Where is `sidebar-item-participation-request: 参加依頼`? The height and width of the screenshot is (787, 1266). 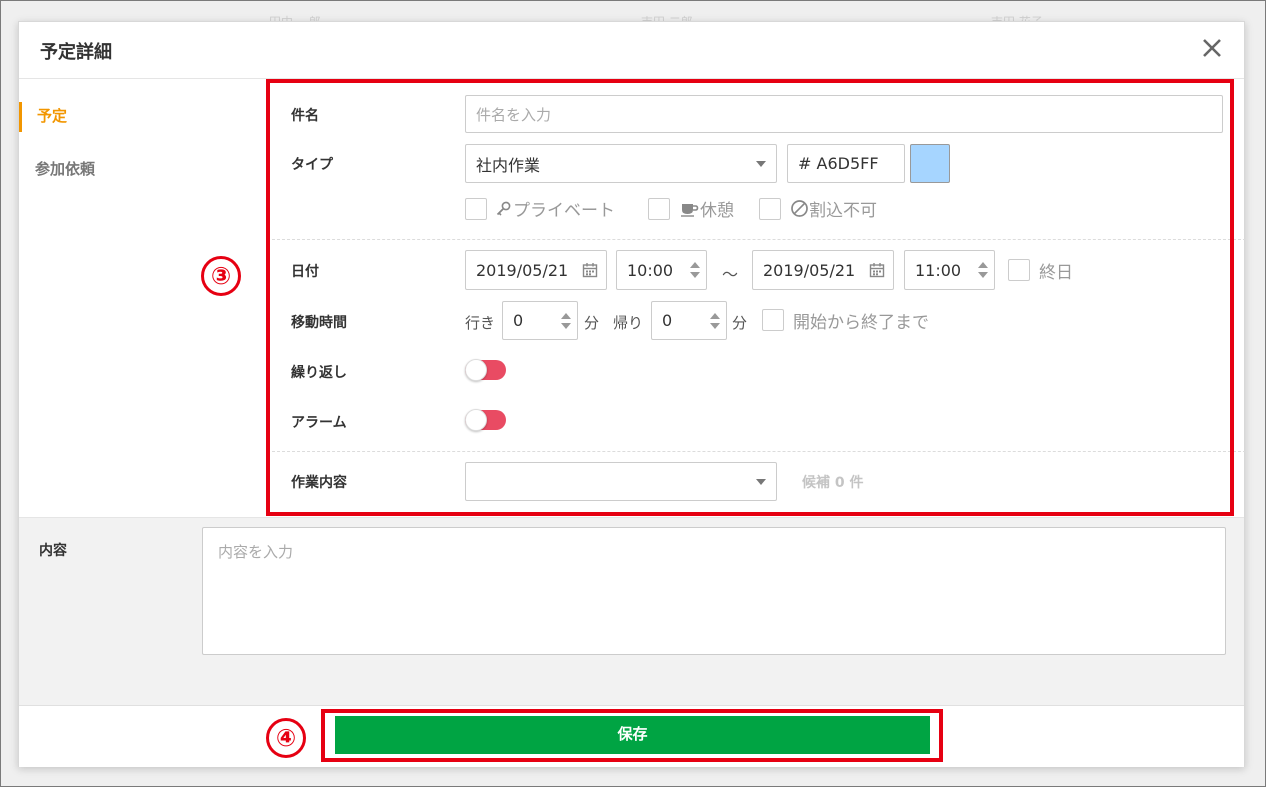
sidebar-item-participation-request: 参加依頼 is located at coordinates (57, 168).